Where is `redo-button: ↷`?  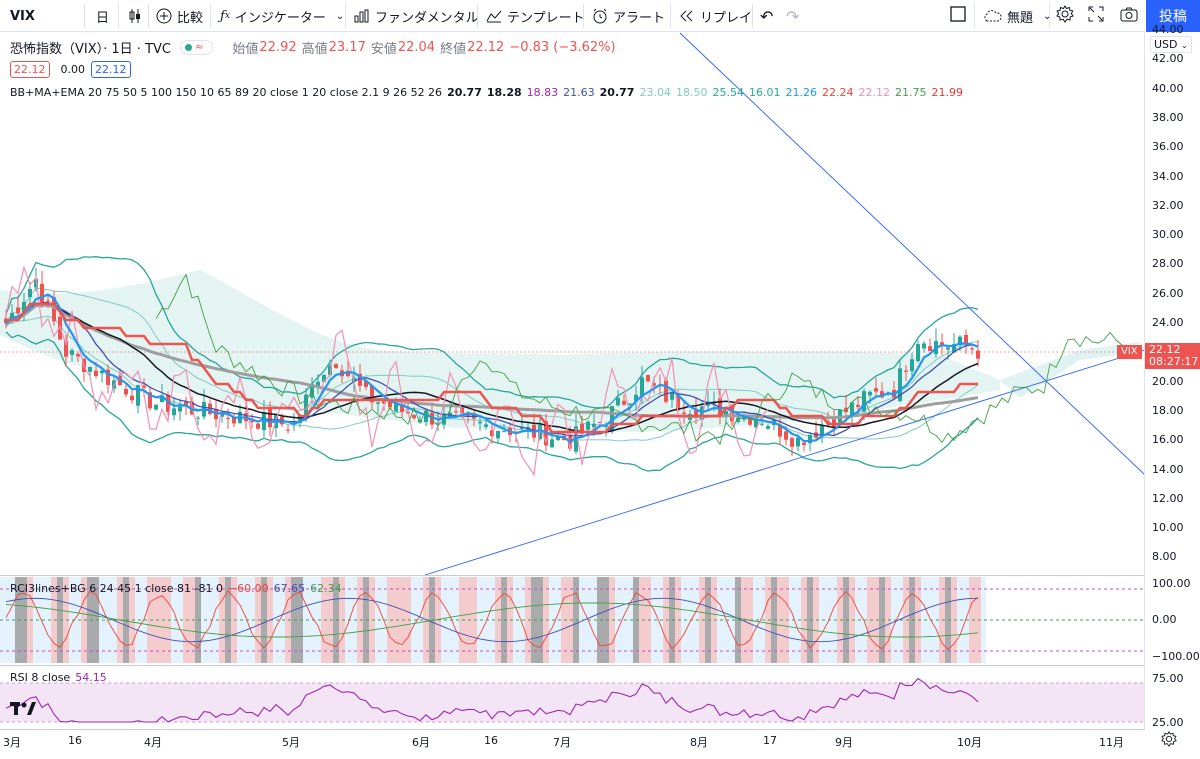 redo-button: ↷ is located at coordinates (792, 16).